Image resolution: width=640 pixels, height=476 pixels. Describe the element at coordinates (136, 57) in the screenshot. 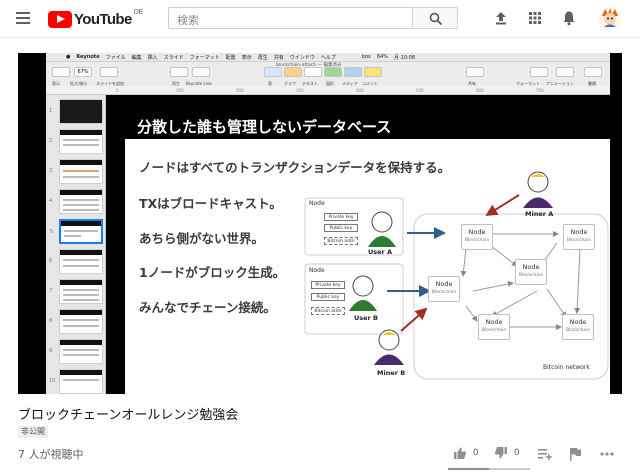

I see `menu-item: 編集` at that location.